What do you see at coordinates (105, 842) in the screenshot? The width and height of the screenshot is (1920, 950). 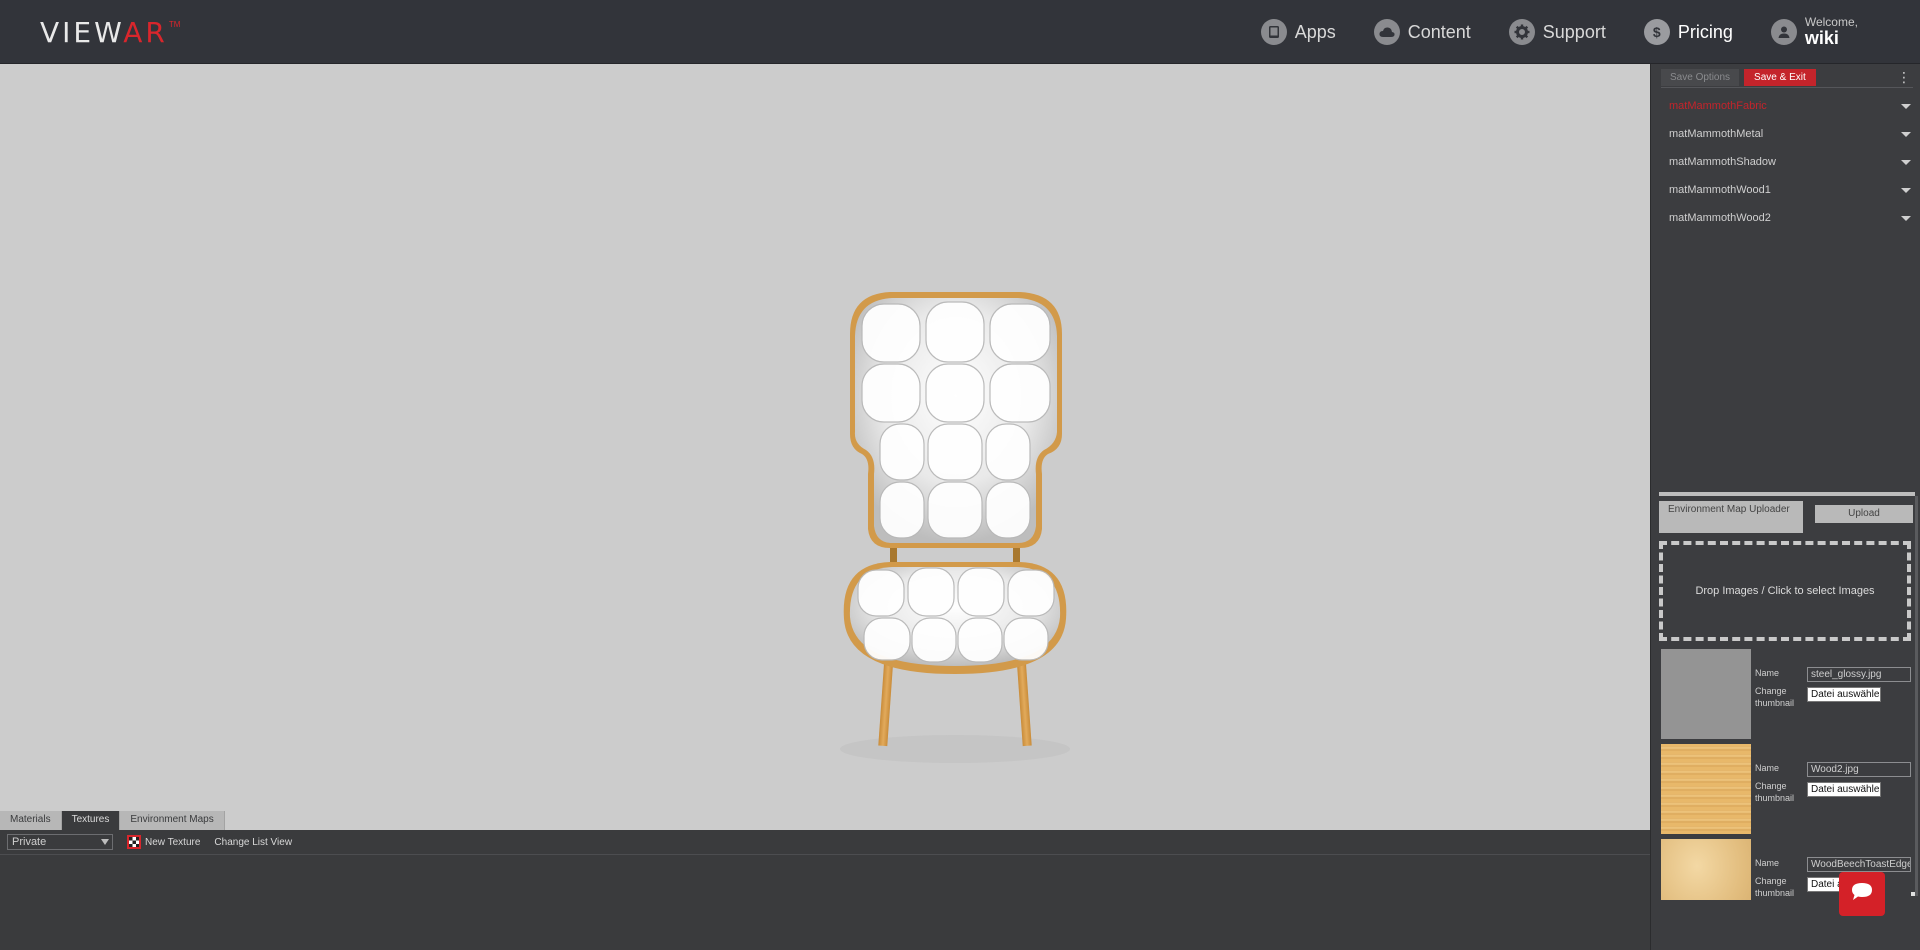 I see `chevron-down-icon` at bounding box center [105, 842].